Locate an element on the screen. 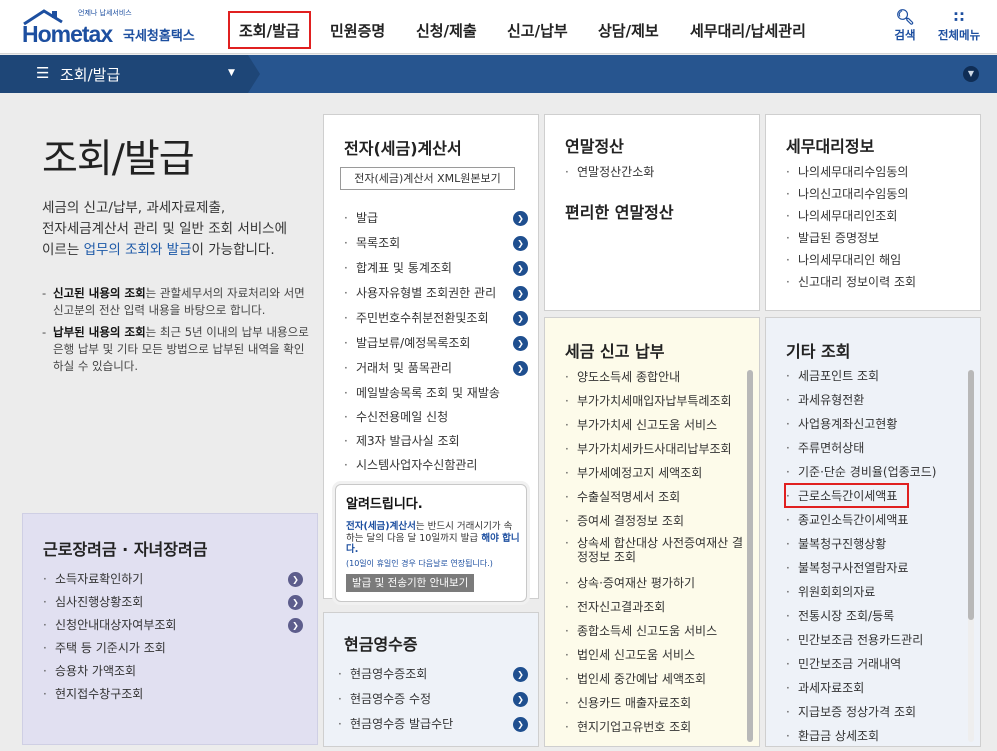 This screenshot has width=997, height=751. list-item: 민간보조금 거래내역 is located at coordinates (873, 667).